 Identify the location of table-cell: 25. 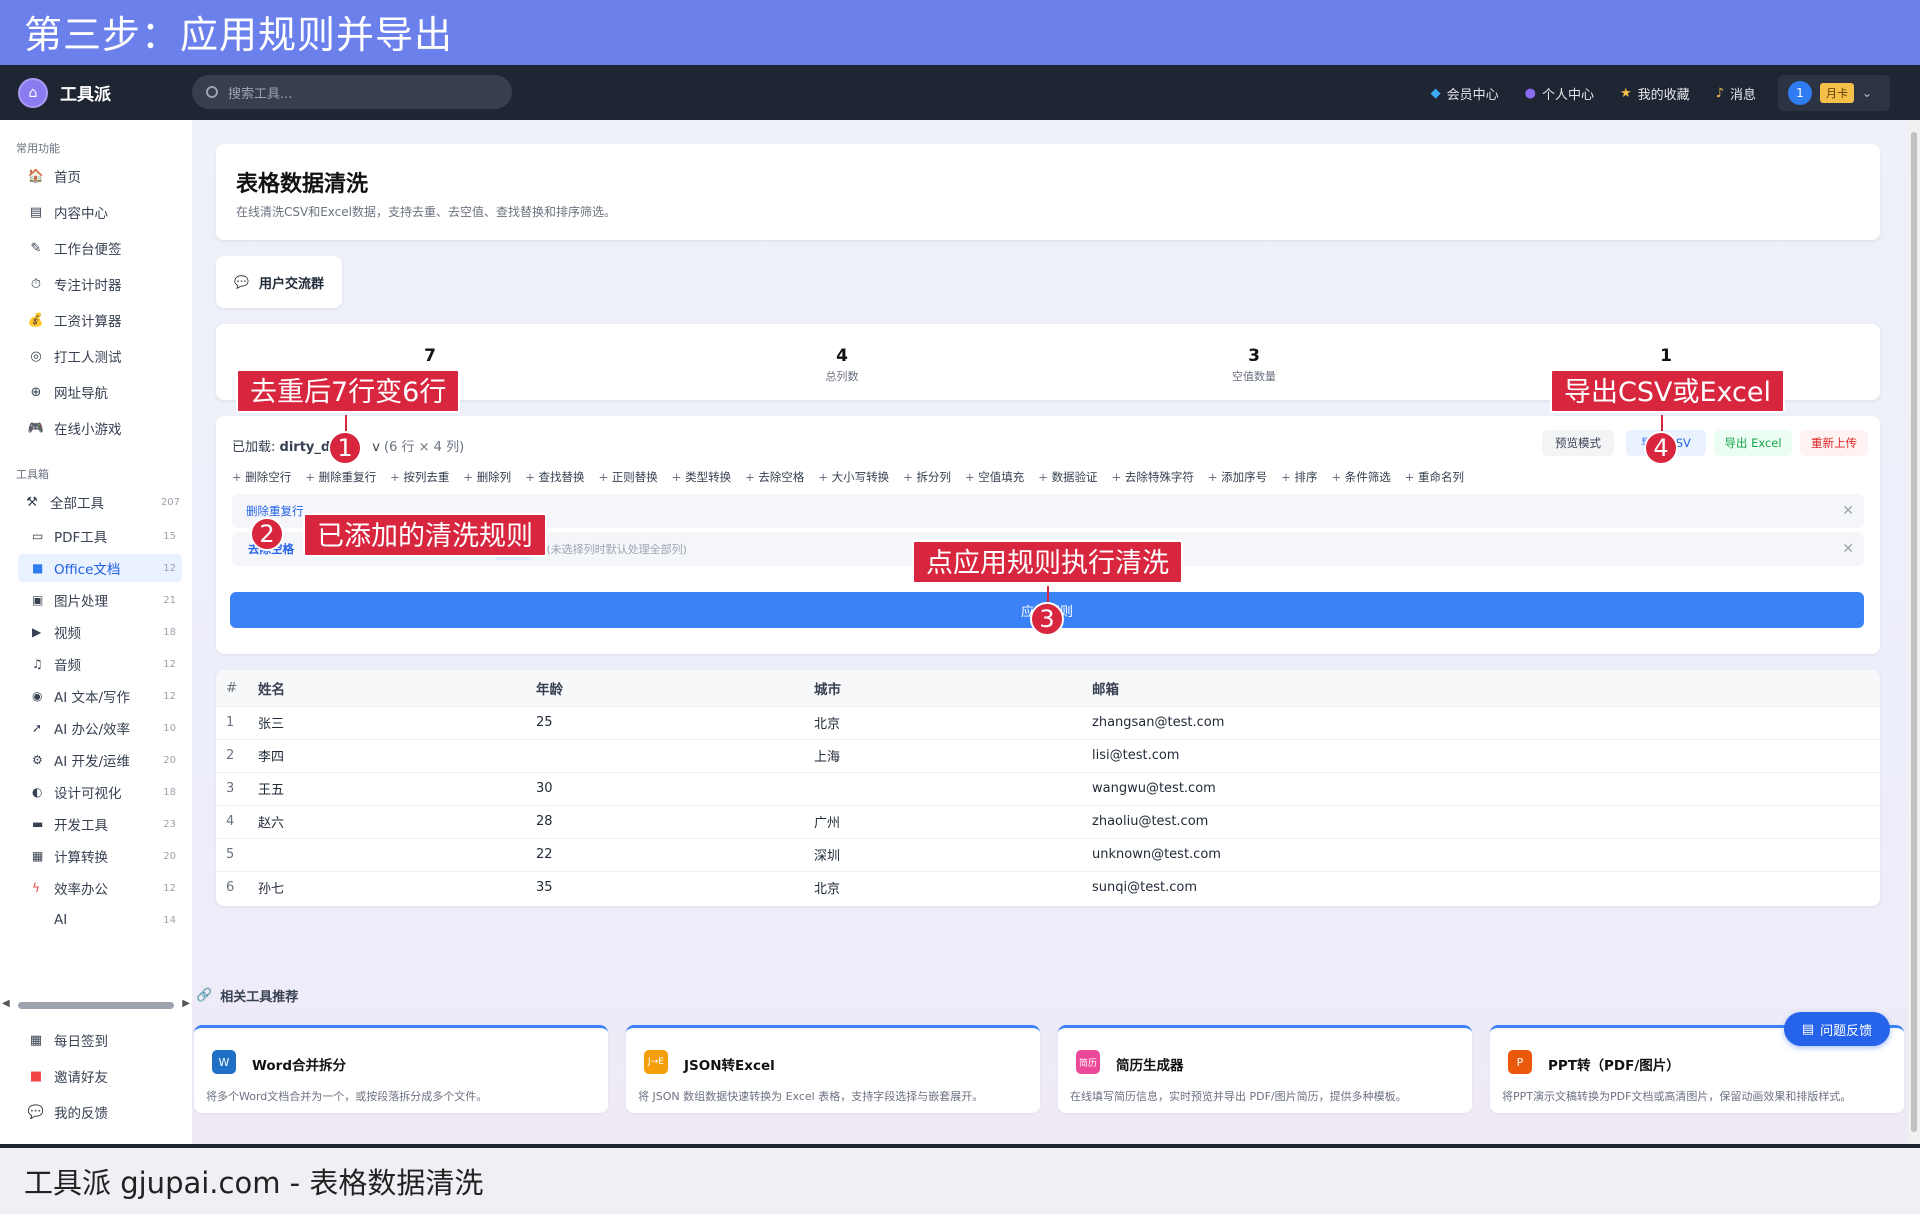
(675, 722).